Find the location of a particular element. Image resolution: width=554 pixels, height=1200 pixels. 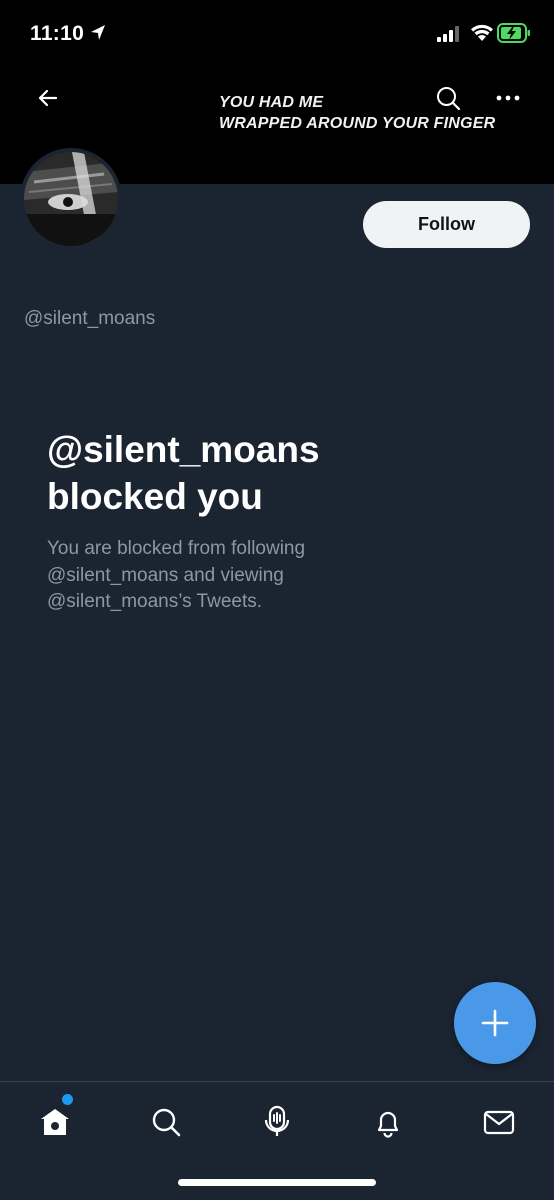

notifications-icon is located at coordinates (388, 1124).